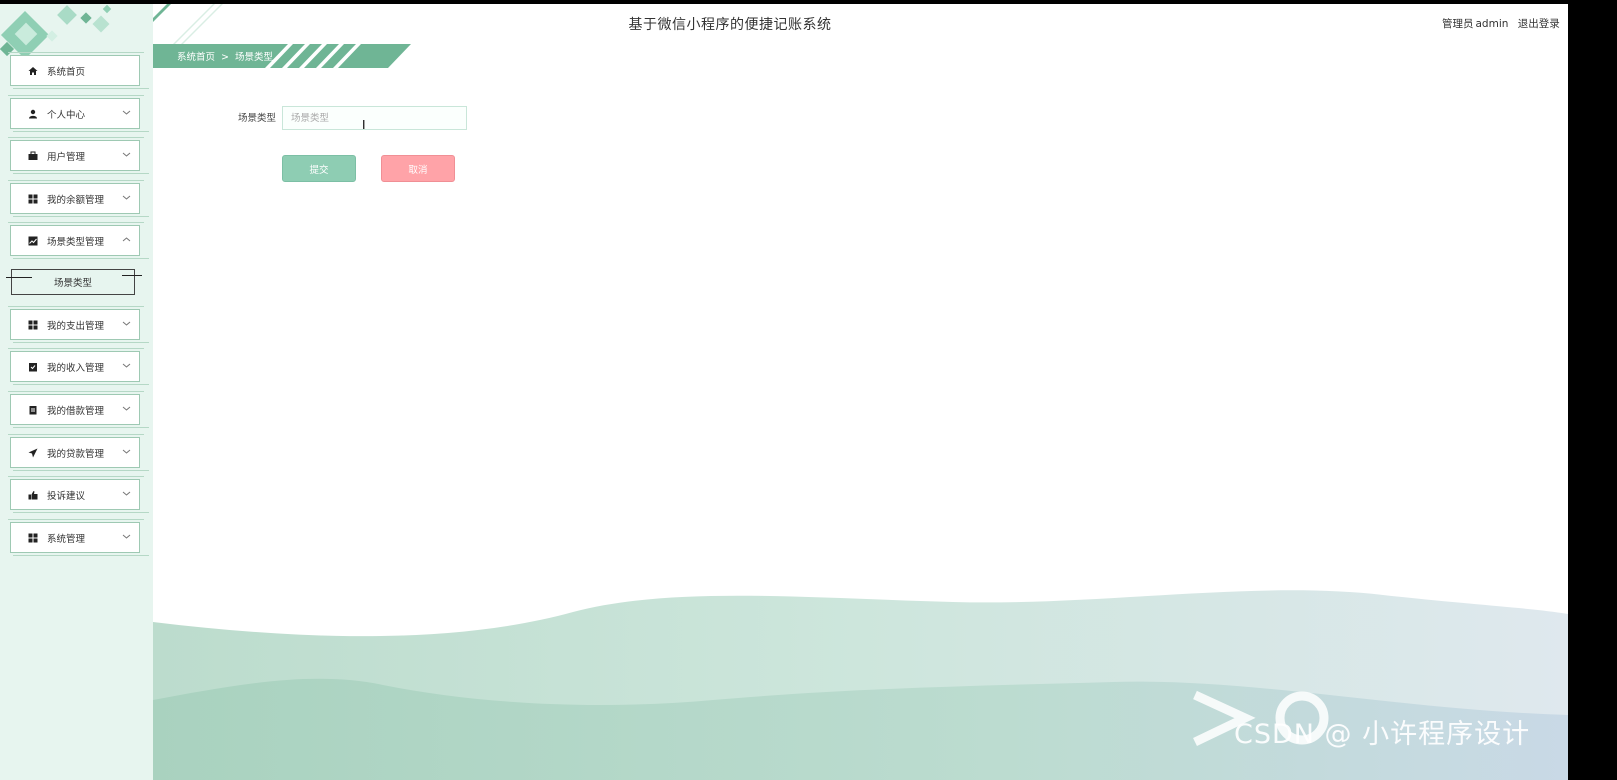  I want to click on submit-button: 提交, so click(319, 168).